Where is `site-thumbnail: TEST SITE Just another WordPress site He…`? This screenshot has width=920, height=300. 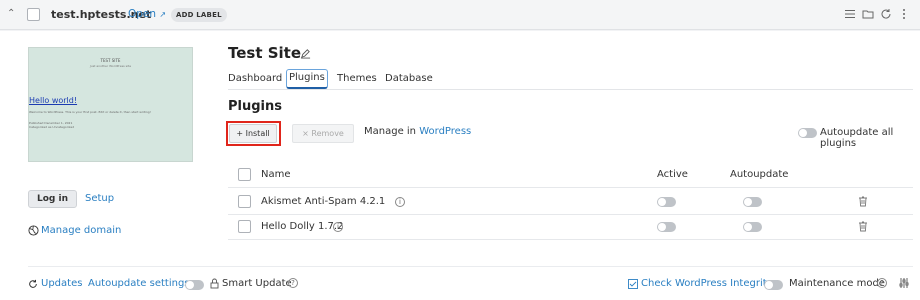 site-thumbnail: TEST SITE Just another WordPress site He… is located at coordinates (110, 104).